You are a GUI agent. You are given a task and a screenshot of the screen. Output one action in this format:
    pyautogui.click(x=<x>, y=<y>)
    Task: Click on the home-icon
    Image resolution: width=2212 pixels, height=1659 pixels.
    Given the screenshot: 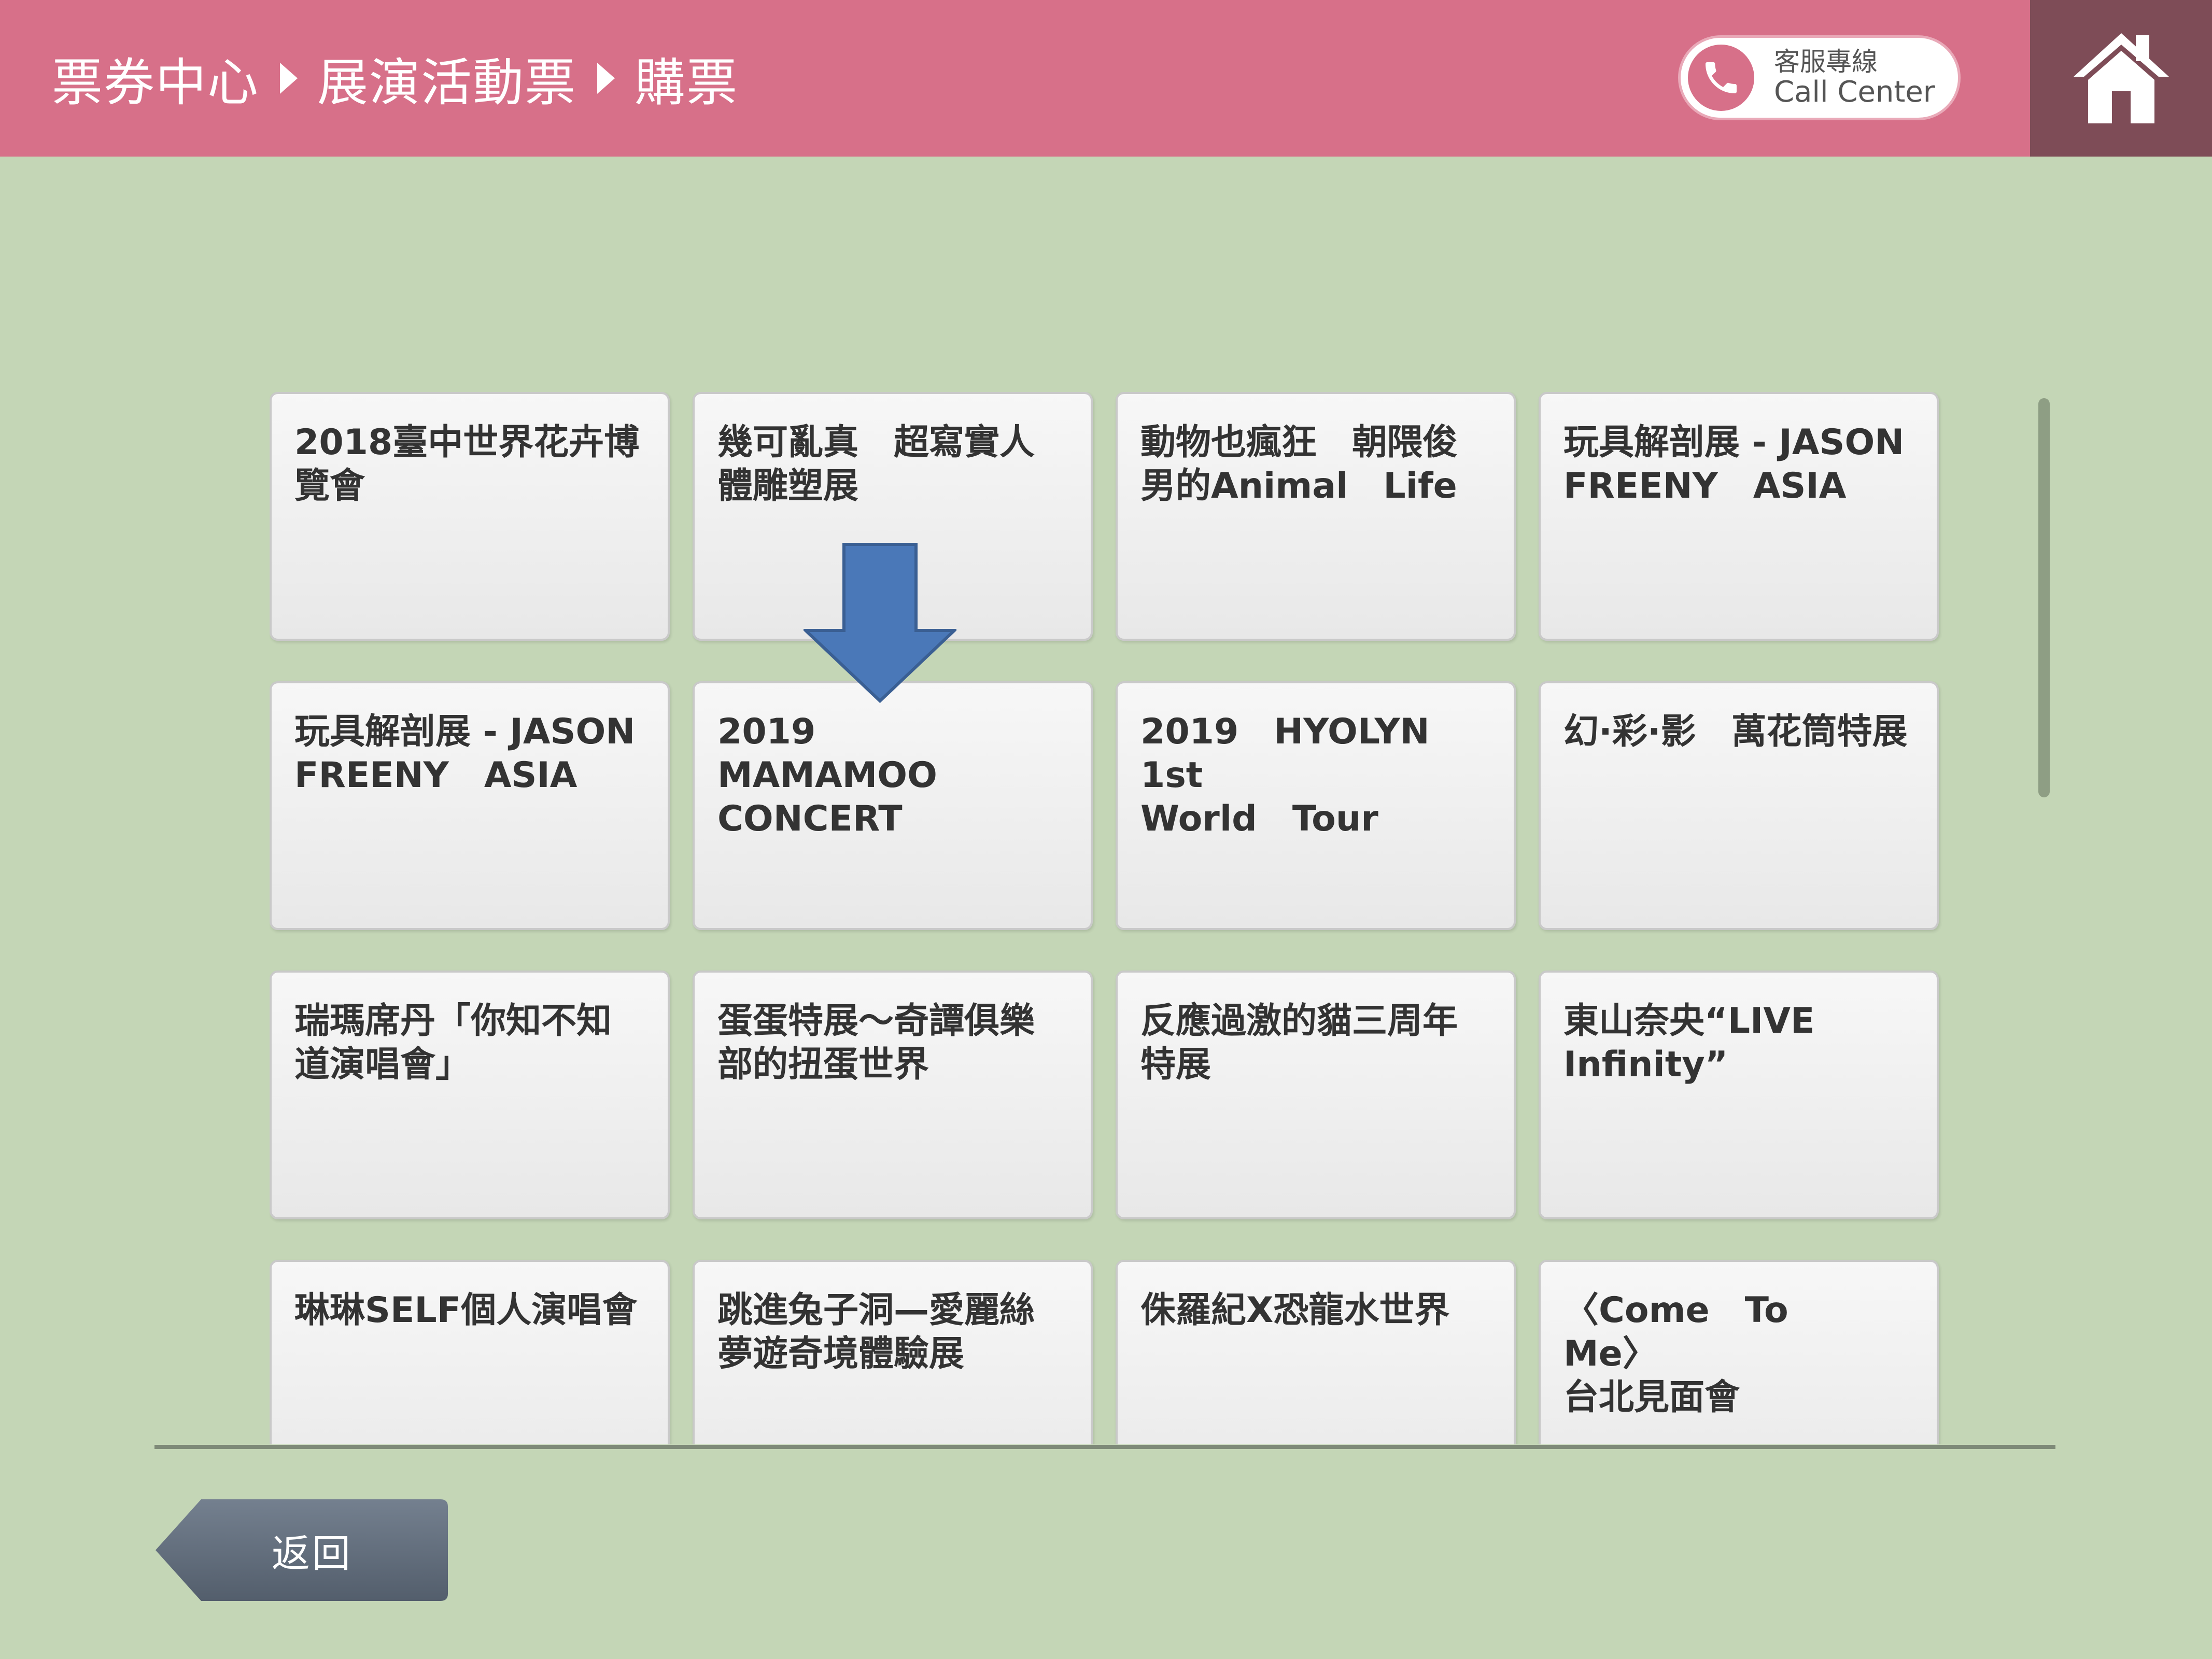 What is the action you would take?
    pyautogui.click(x=2121, y=78)
    